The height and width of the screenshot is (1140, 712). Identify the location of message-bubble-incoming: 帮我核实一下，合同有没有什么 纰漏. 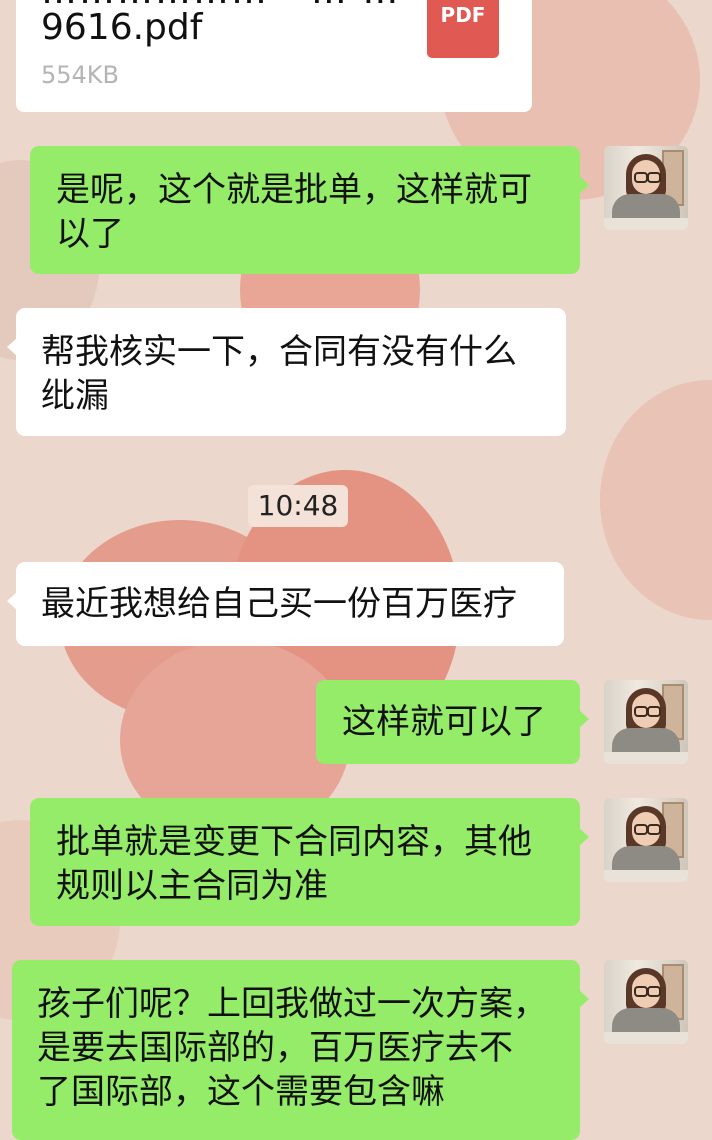
(286, 372).